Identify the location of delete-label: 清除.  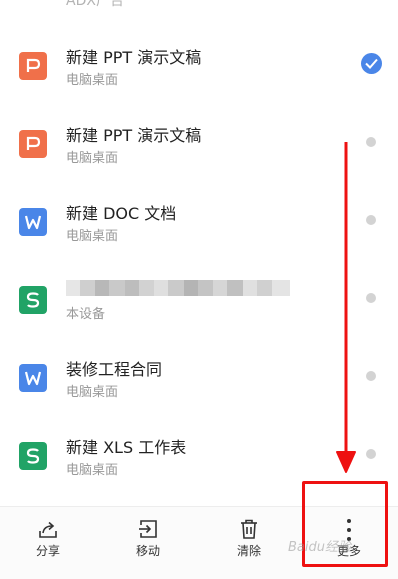
(248, 551).